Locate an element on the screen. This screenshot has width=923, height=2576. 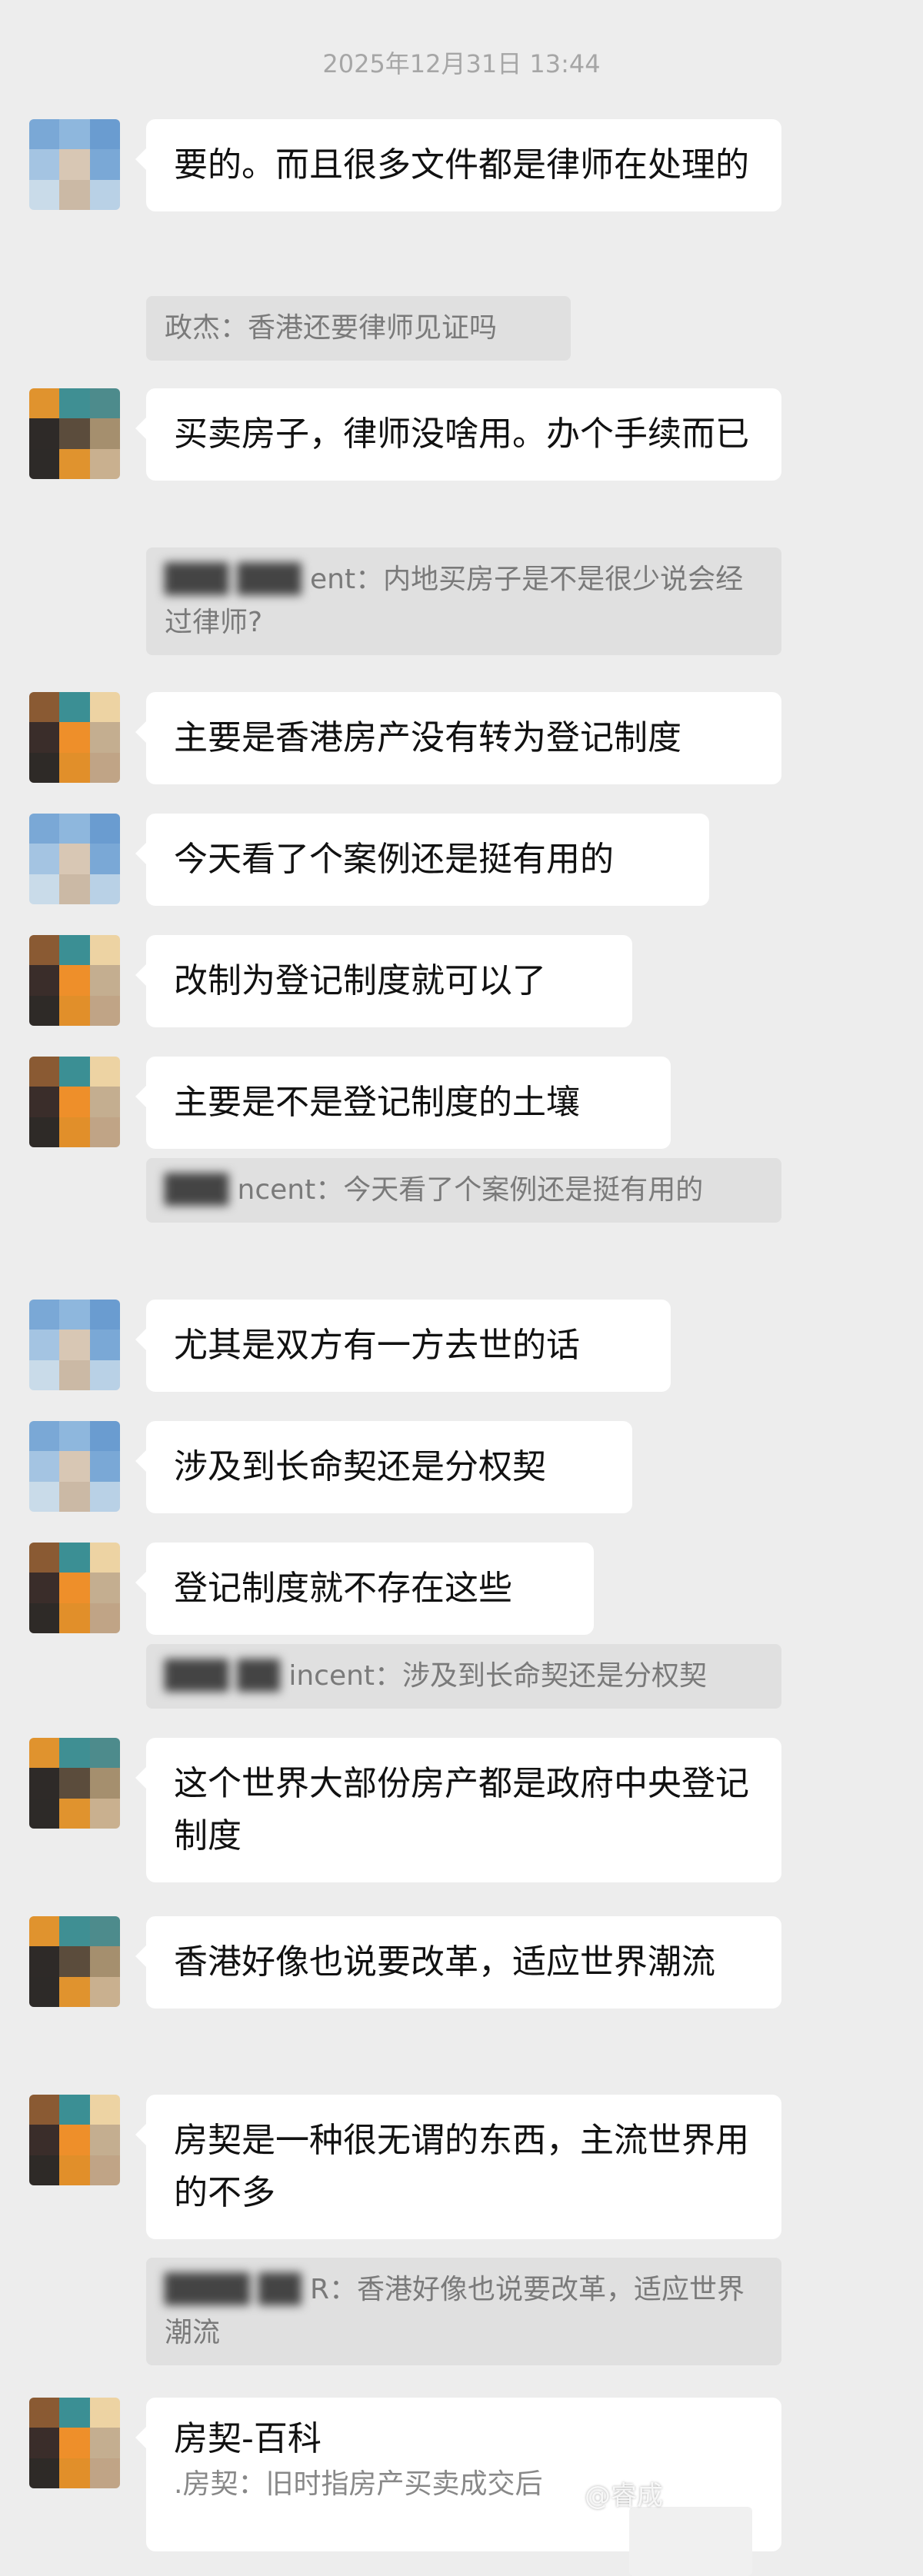
message-bubble: 要的。而且很多文件都是律师在处理的 is located at coordinates (458, 165).